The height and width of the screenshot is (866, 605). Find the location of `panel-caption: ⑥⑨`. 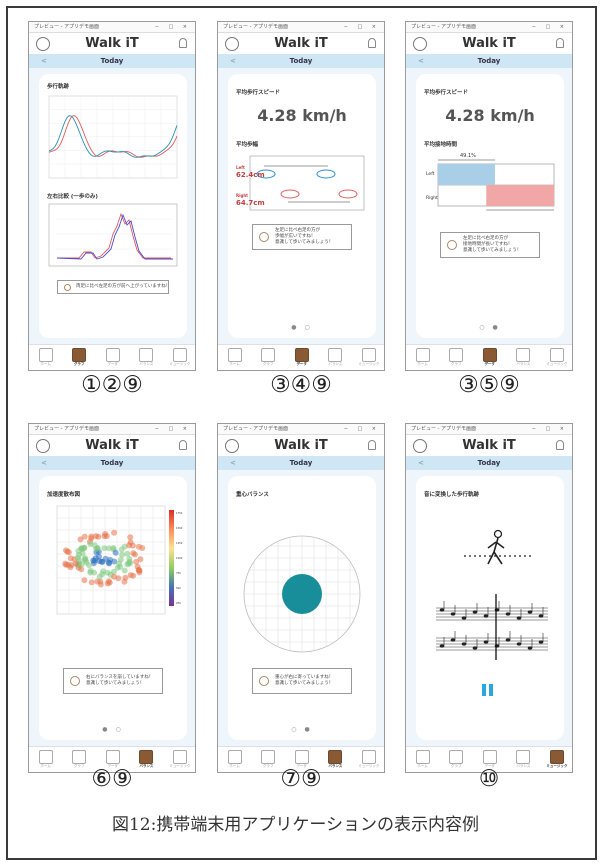

panel-caption: ⑥⑨ is located at coordinates (112, 779).